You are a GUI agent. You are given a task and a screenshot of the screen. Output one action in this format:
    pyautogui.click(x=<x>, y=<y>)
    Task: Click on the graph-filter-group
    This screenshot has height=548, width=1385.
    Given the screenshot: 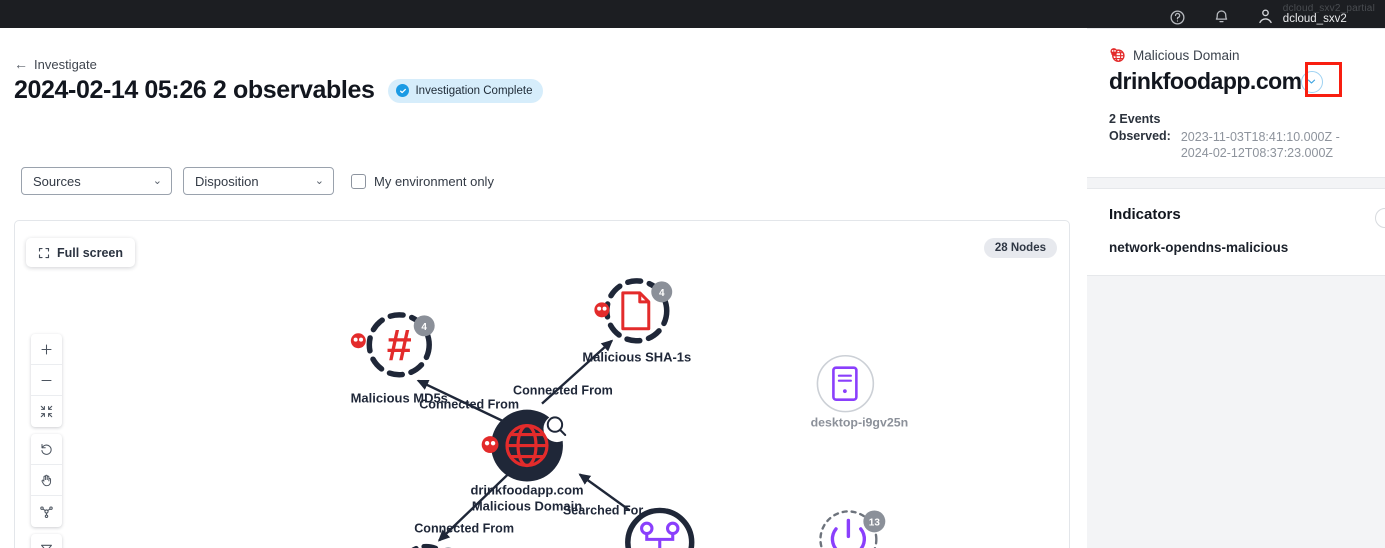 What is the action you would take?
    pyautogui.click(x=46, y=541)
    